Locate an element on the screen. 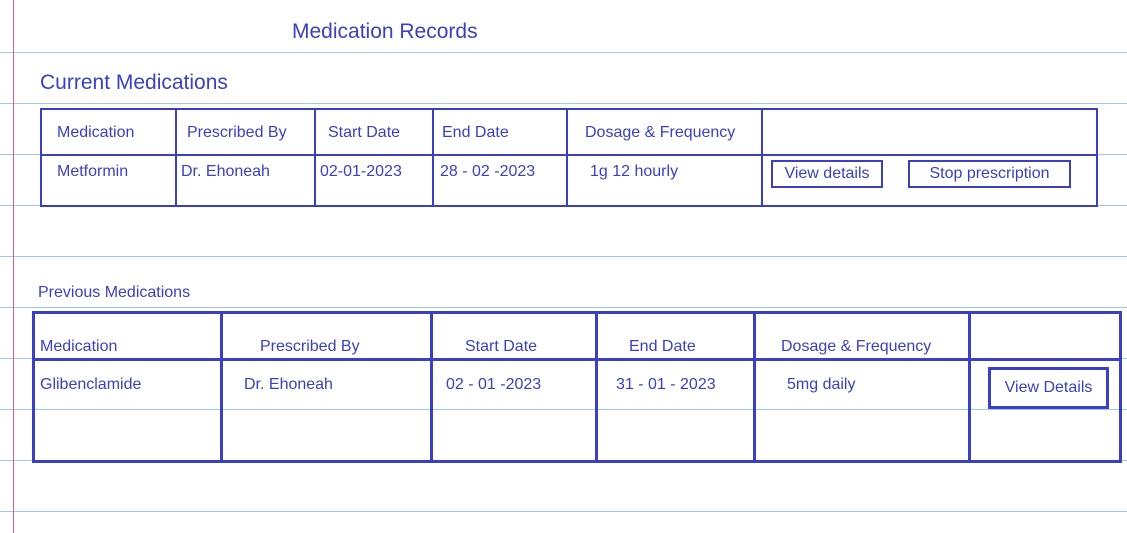  cell-end-date: 28 - 02 -2023 is located at coordinates (488, 171).